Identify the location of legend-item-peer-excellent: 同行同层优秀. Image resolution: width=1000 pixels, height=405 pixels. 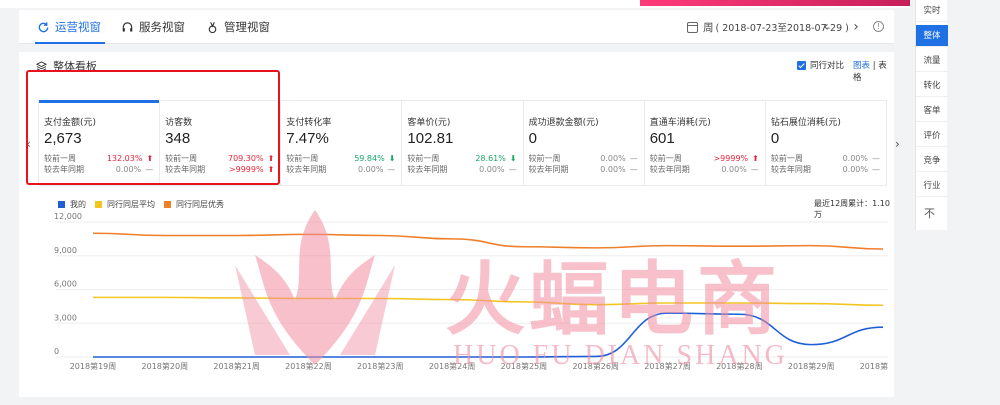
(194, 204).